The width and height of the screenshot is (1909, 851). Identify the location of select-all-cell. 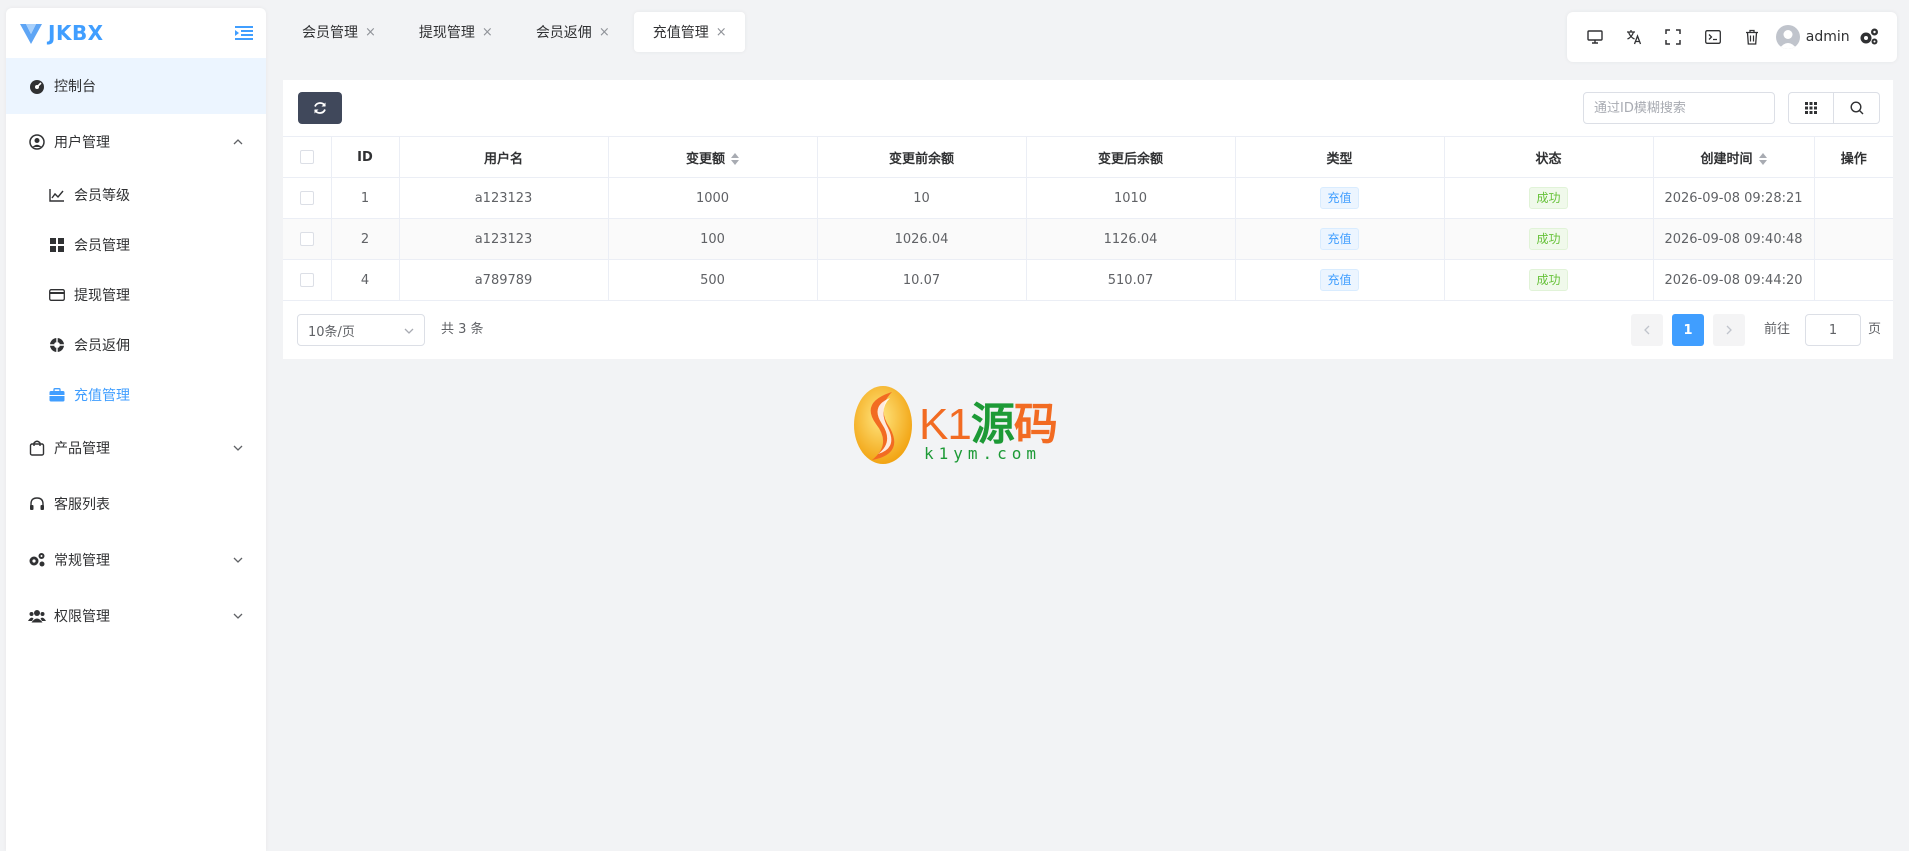
(307, 157).